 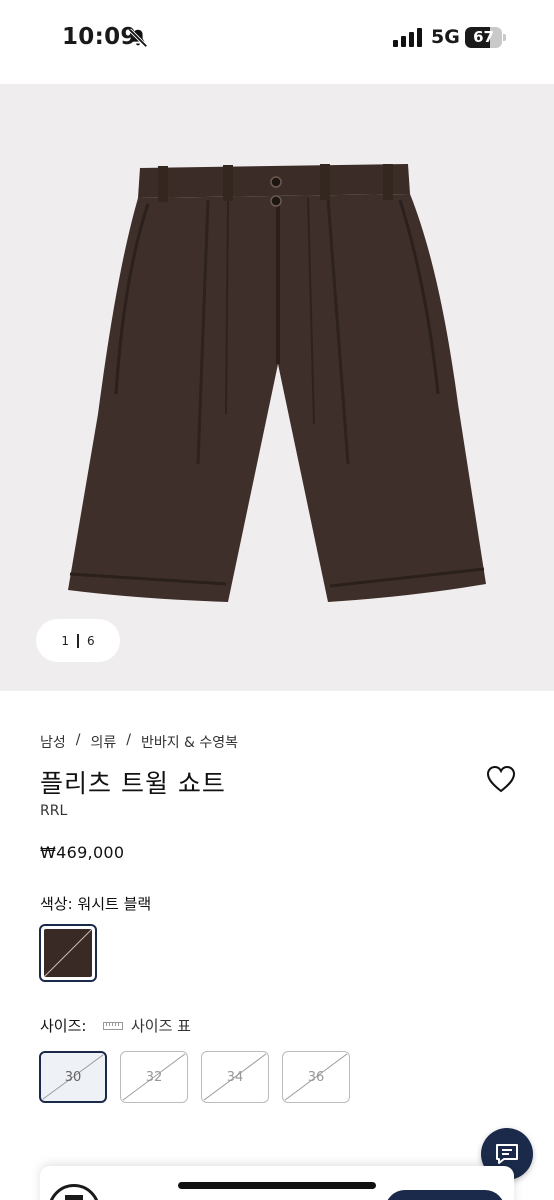 I want to click on ruler-icon, so click(x=113, y=1025).